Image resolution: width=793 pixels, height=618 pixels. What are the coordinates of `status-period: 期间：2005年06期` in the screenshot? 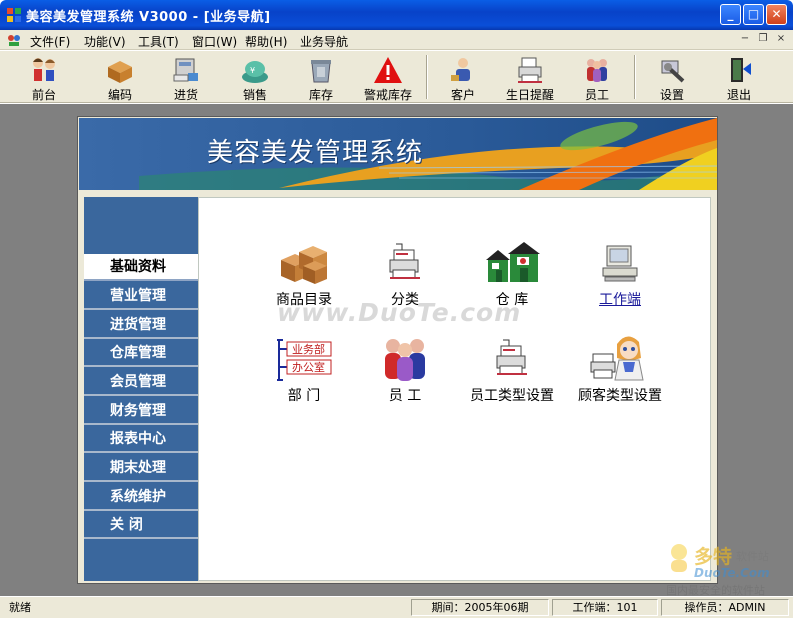 It's located at (480, 607).